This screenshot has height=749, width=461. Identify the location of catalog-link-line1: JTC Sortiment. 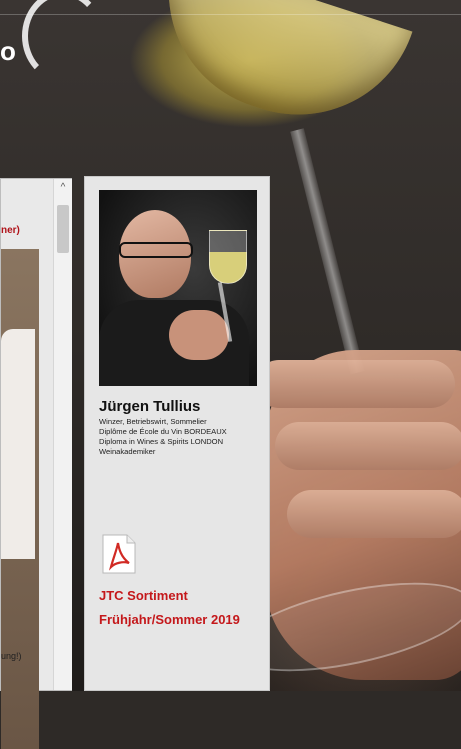
(143, 595).